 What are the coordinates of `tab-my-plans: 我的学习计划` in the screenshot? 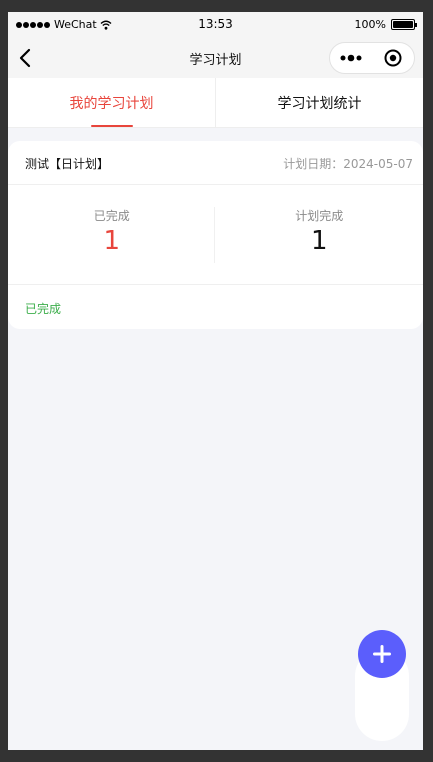 It's located at (111, 102).